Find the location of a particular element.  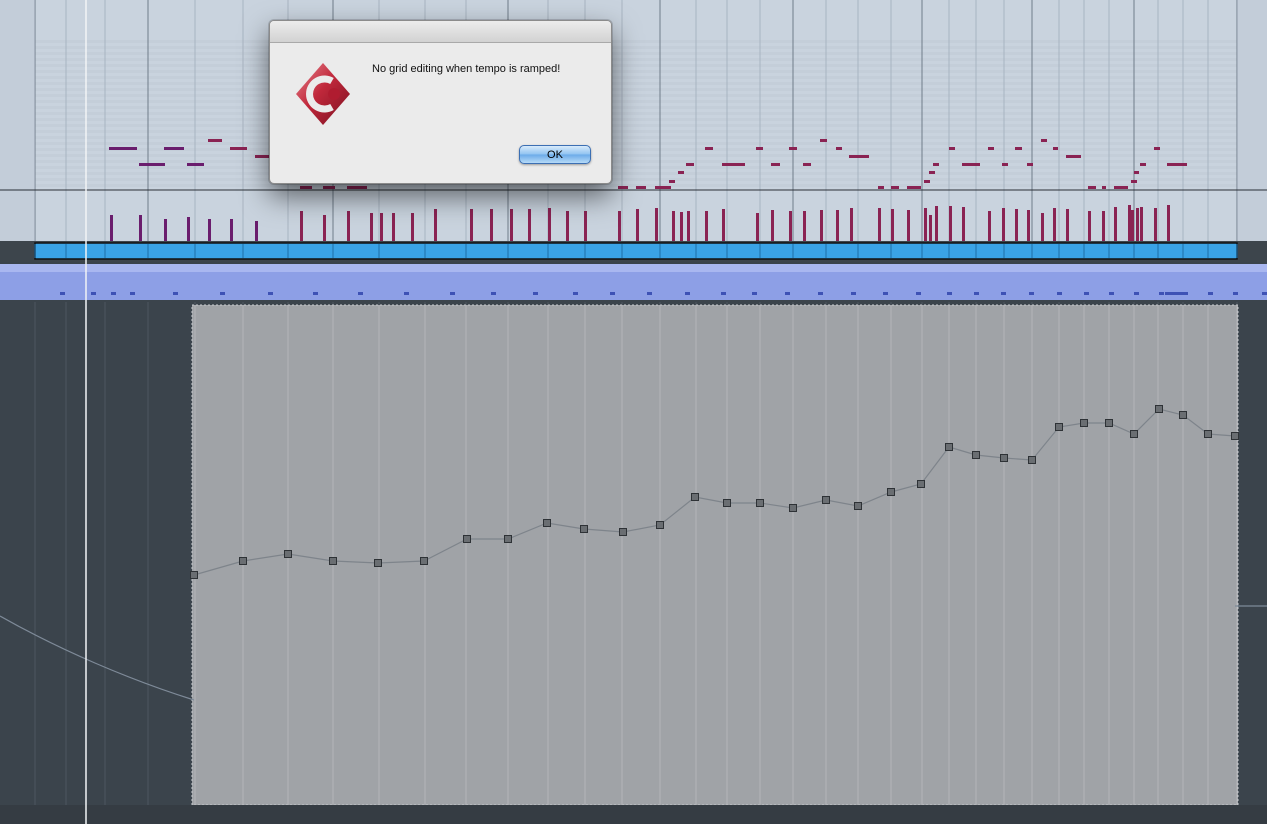

dialog-titlebar is located at coordinates (440, 32).